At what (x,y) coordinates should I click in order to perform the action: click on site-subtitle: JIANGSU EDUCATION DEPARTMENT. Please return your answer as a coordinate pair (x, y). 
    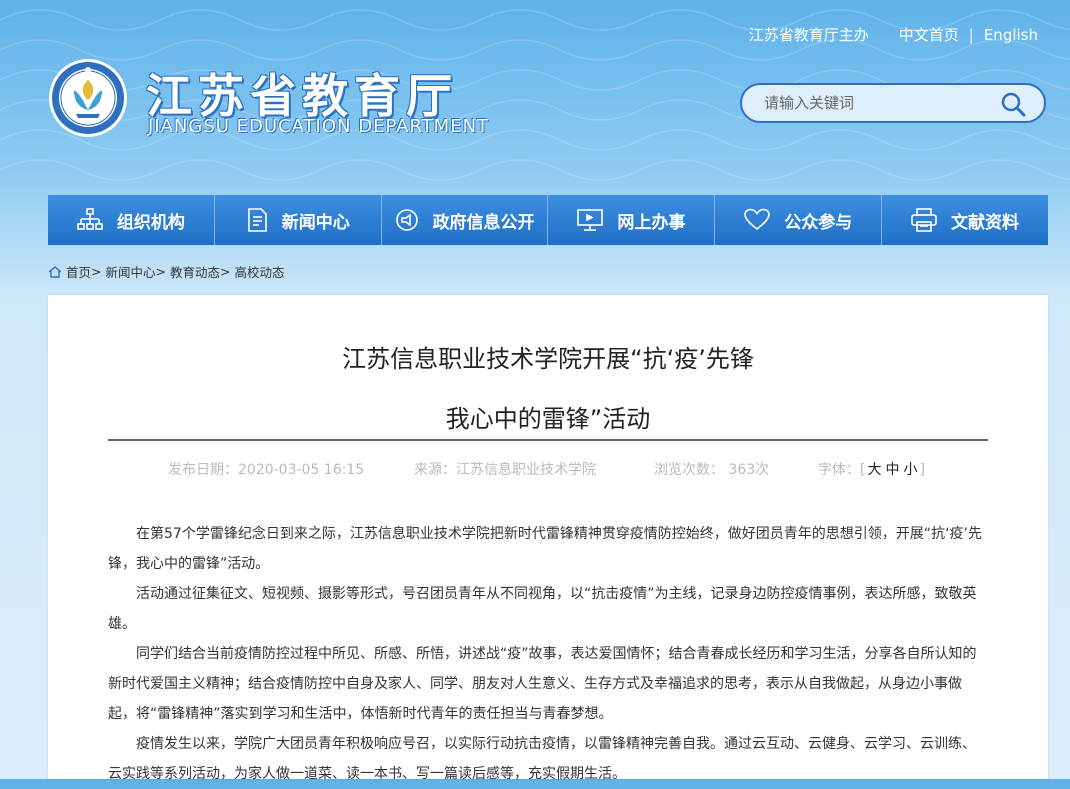
    Looking at the image, I should click on (319, 126).